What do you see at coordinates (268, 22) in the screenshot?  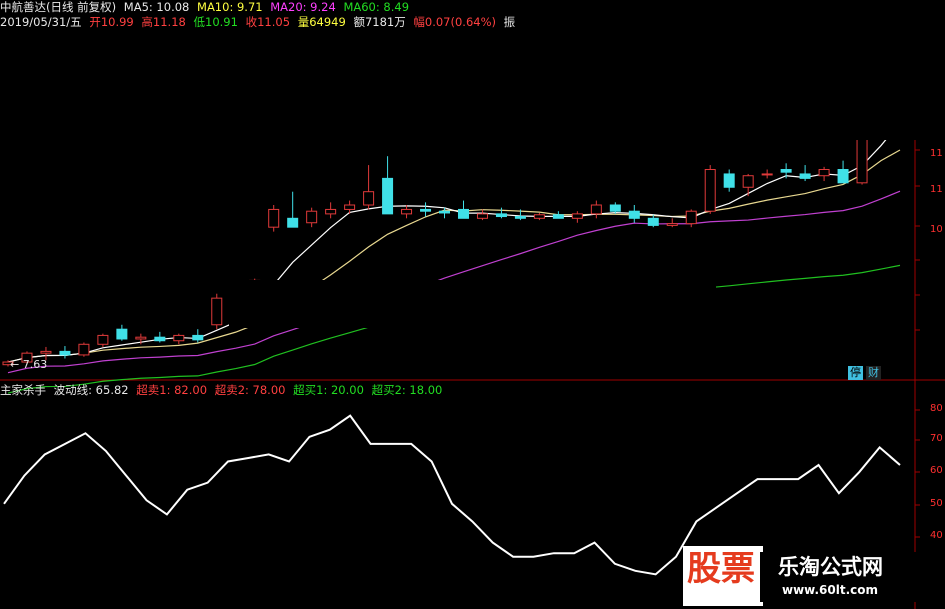 I see `quote-close: 收11.05` at bounding box center [268, 22].